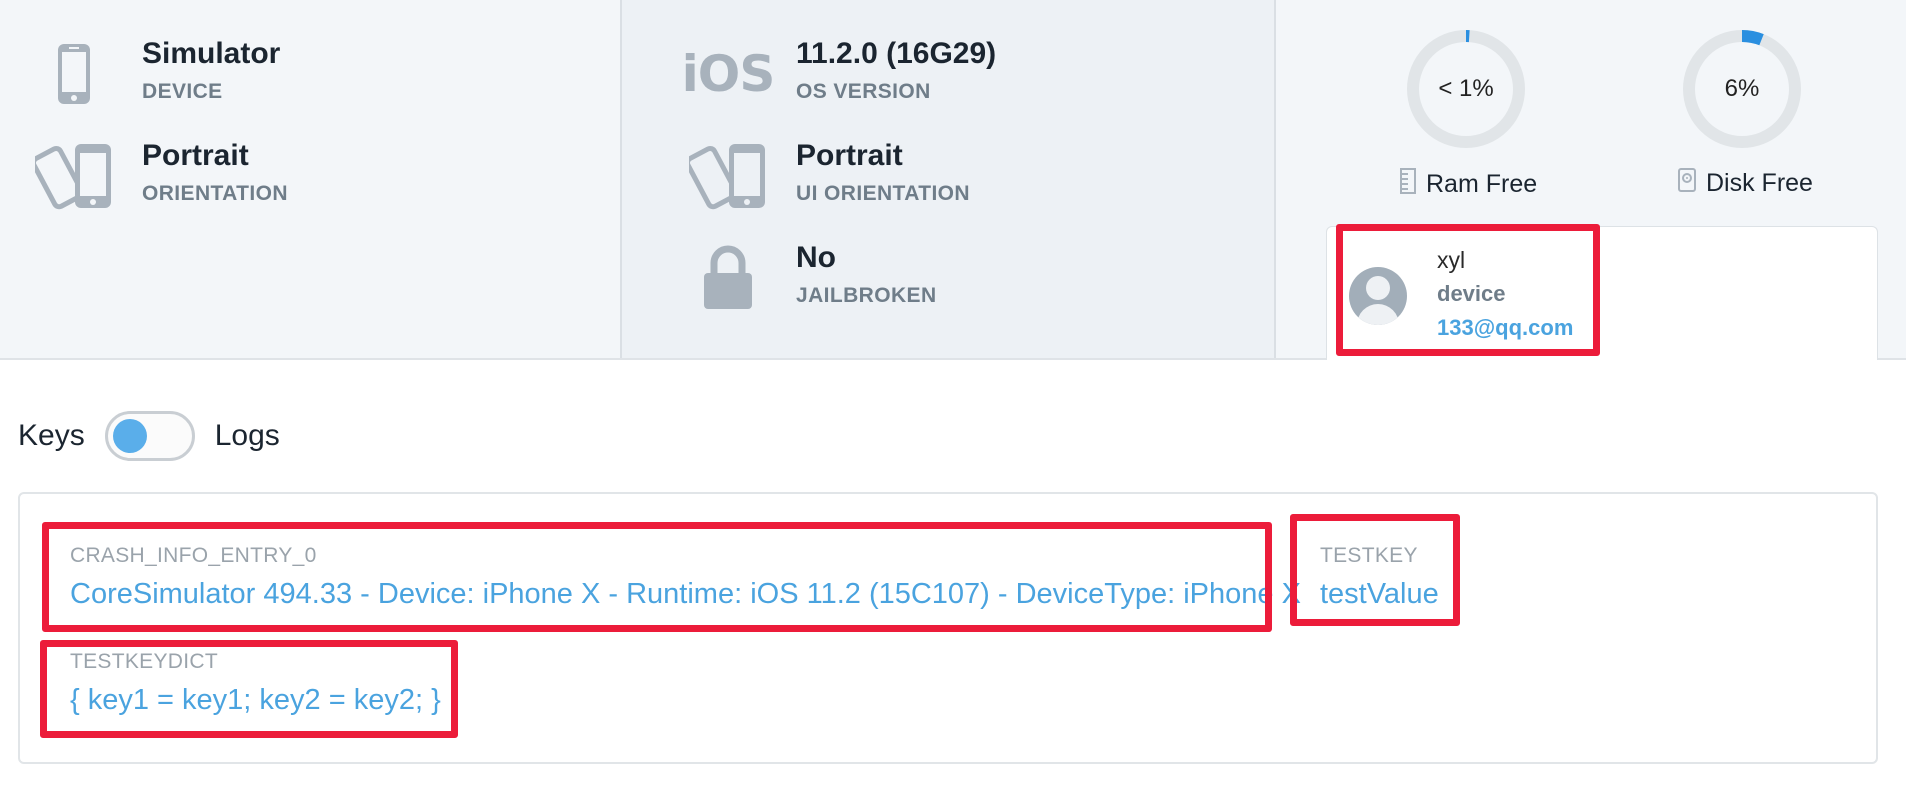  I want to click on jailbroken-value: No, so click(816, 257).